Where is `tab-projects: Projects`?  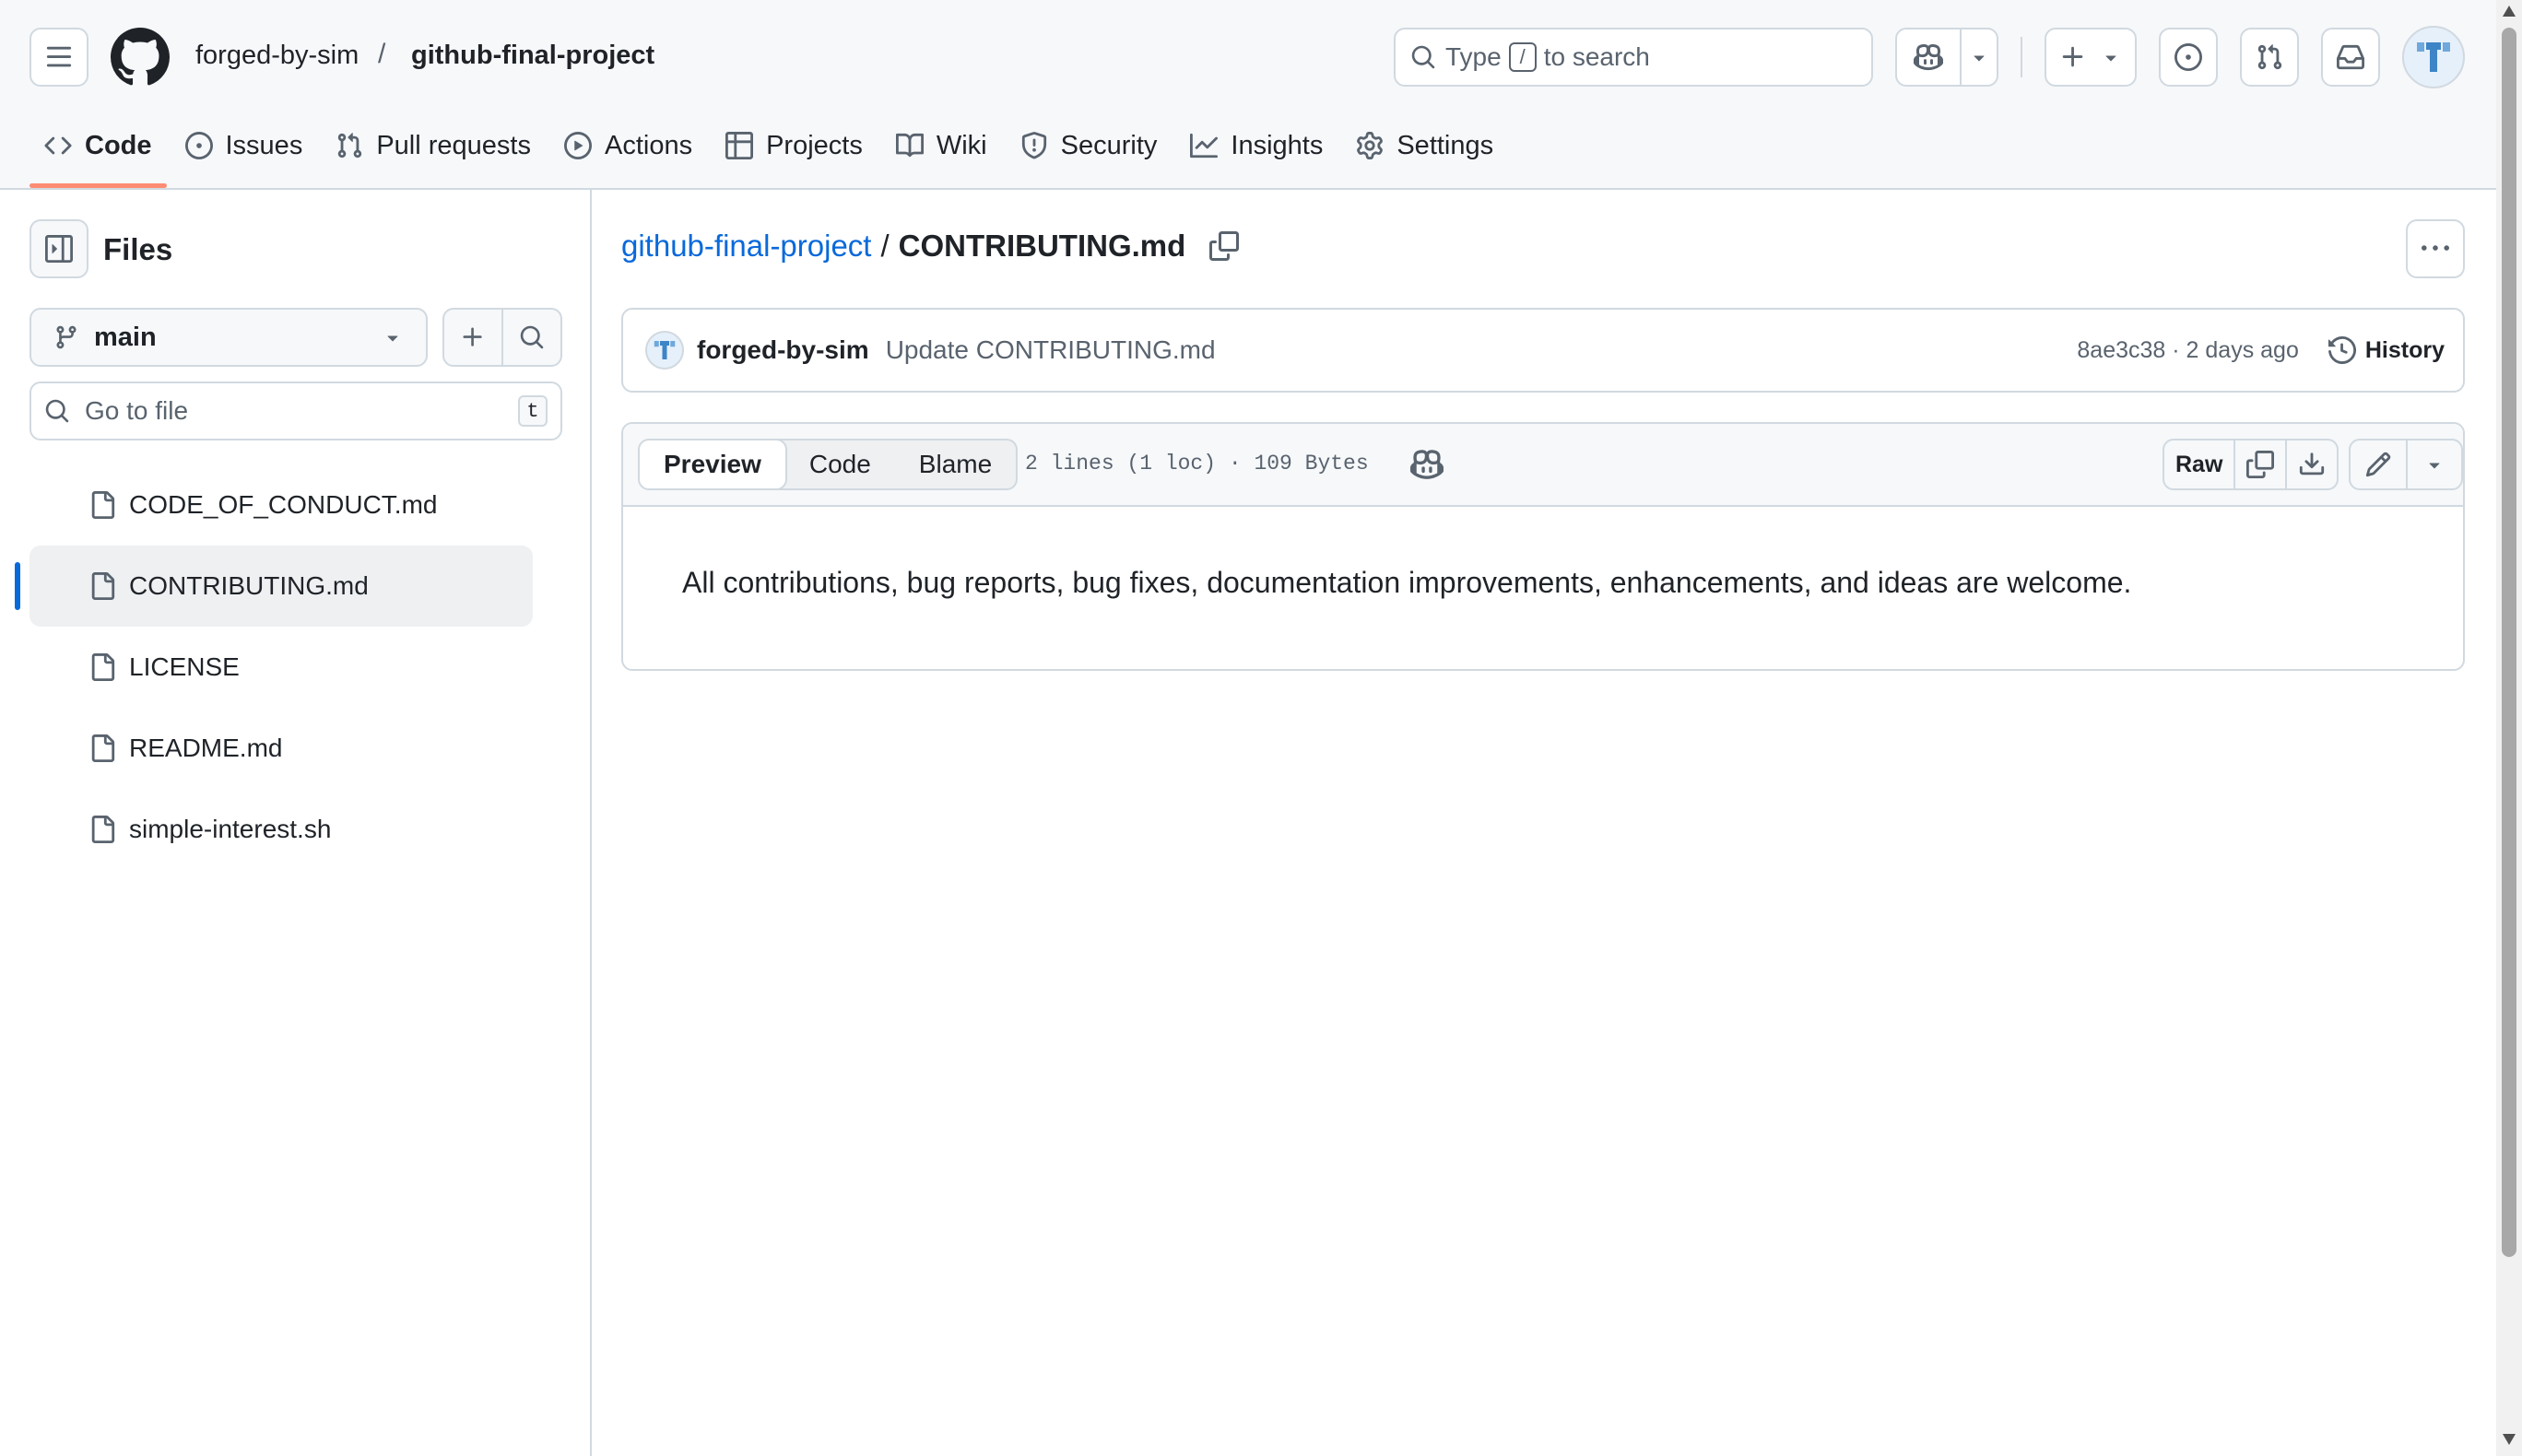
tab-projects: Projects is located at coordinates (794, 145).